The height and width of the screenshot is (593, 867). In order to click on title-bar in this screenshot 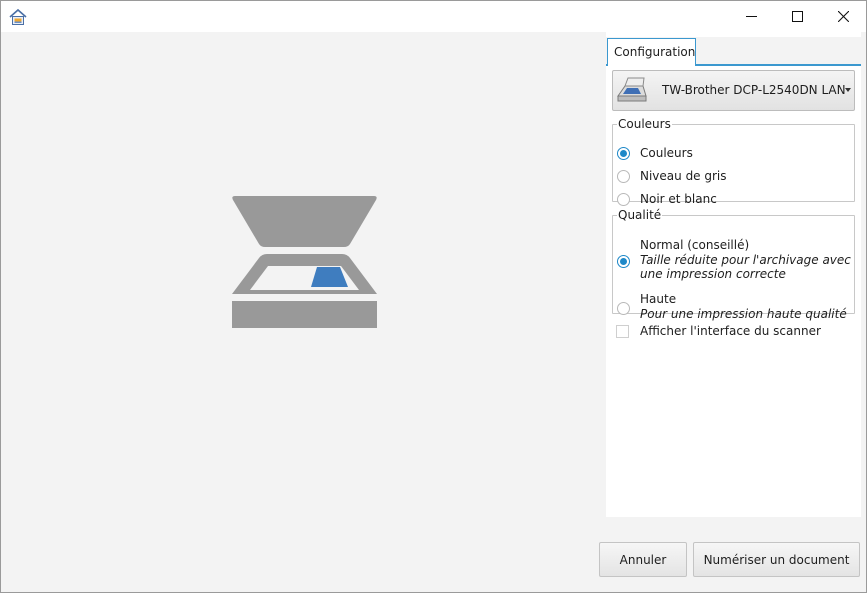, I will do `click(433, 16)`.